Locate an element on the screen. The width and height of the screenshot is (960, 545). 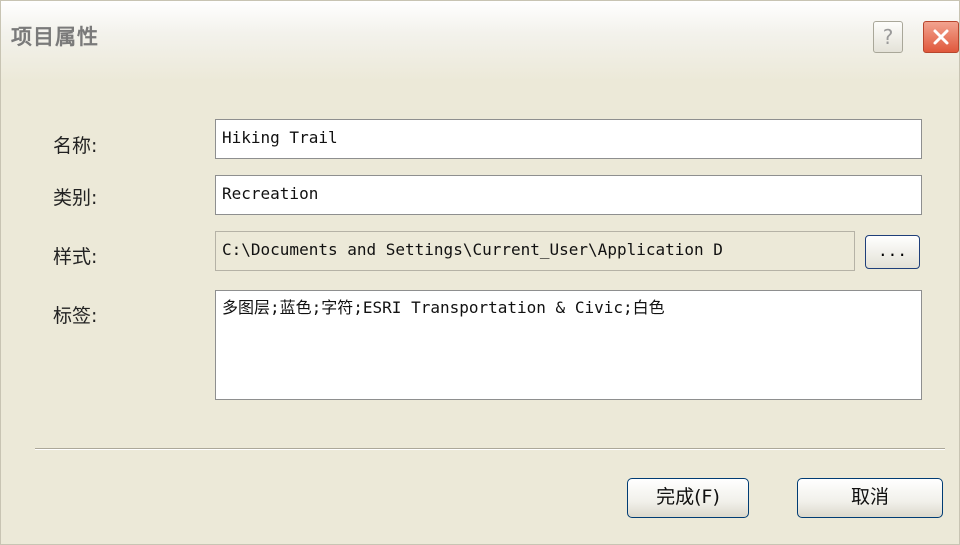
name-label: 名称: is located at coordinates (75, 146).